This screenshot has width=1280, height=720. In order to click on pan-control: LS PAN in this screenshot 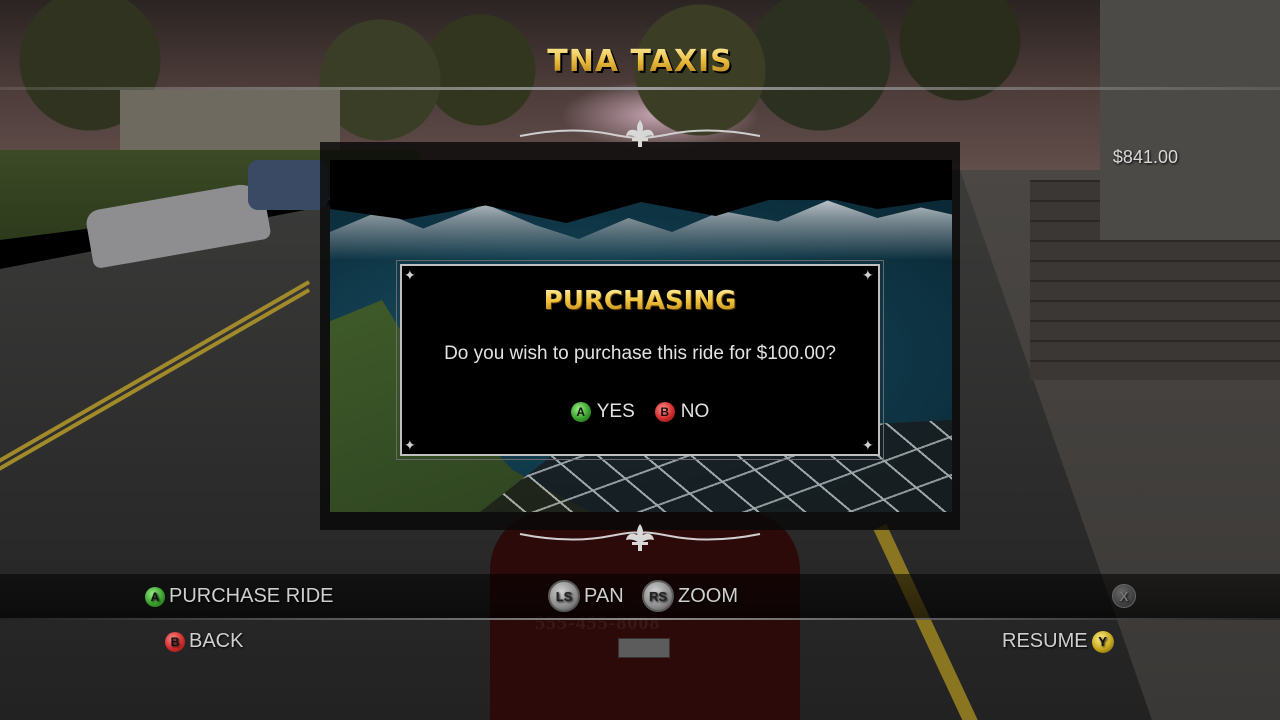, I will do `click(586, 596)`.